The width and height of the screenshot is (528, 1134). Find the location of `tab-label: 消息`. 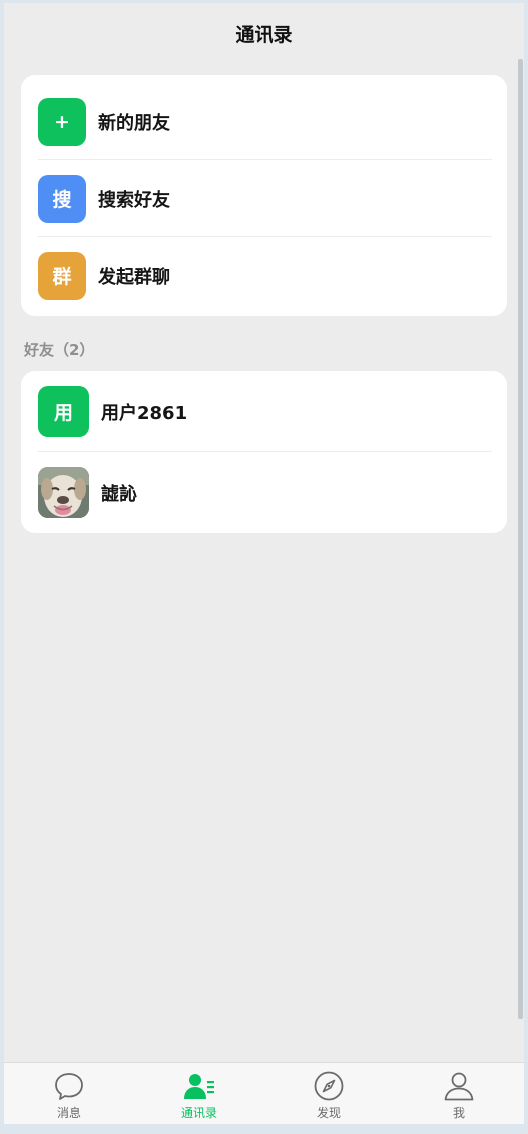

tab-label: 消息 is located at coordinates (68, 1113).